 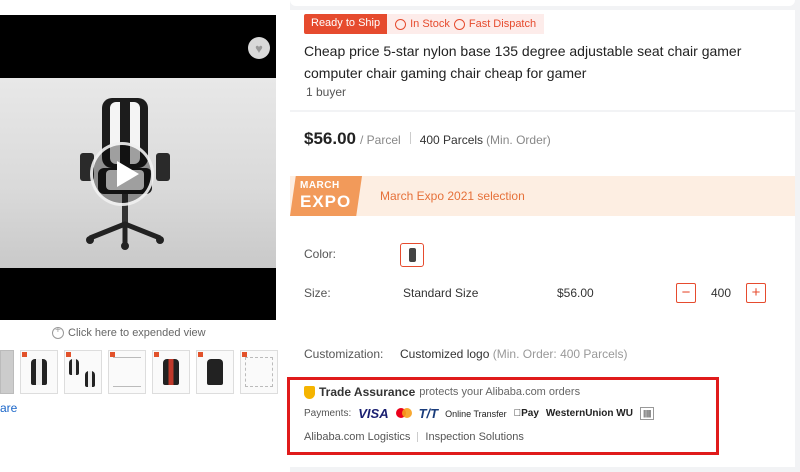 I want to click on expo-logo-line1: MARCH, so click(x=320, y=185).